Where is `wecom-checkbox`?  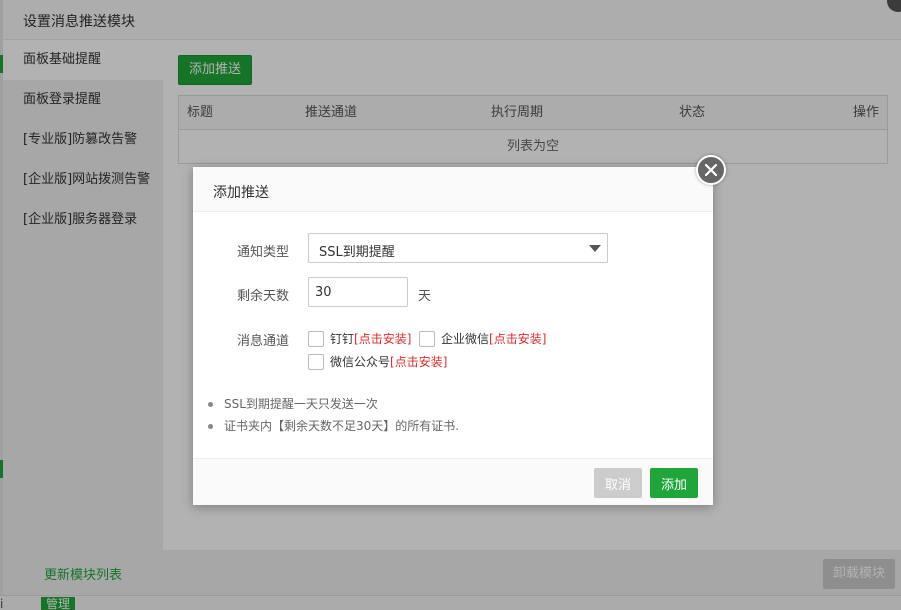
wecom-checkbox is located at coordinates (427, 338).